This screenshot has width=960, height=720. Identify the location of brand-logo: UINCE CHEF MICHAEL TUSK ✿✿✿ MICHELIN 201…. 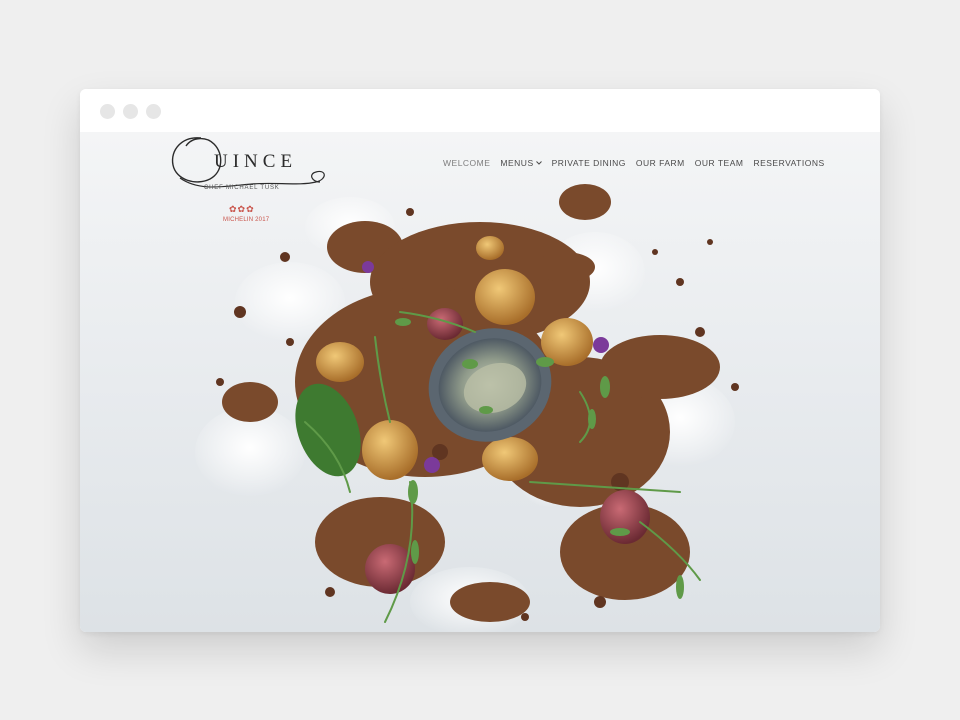
(250, 181).